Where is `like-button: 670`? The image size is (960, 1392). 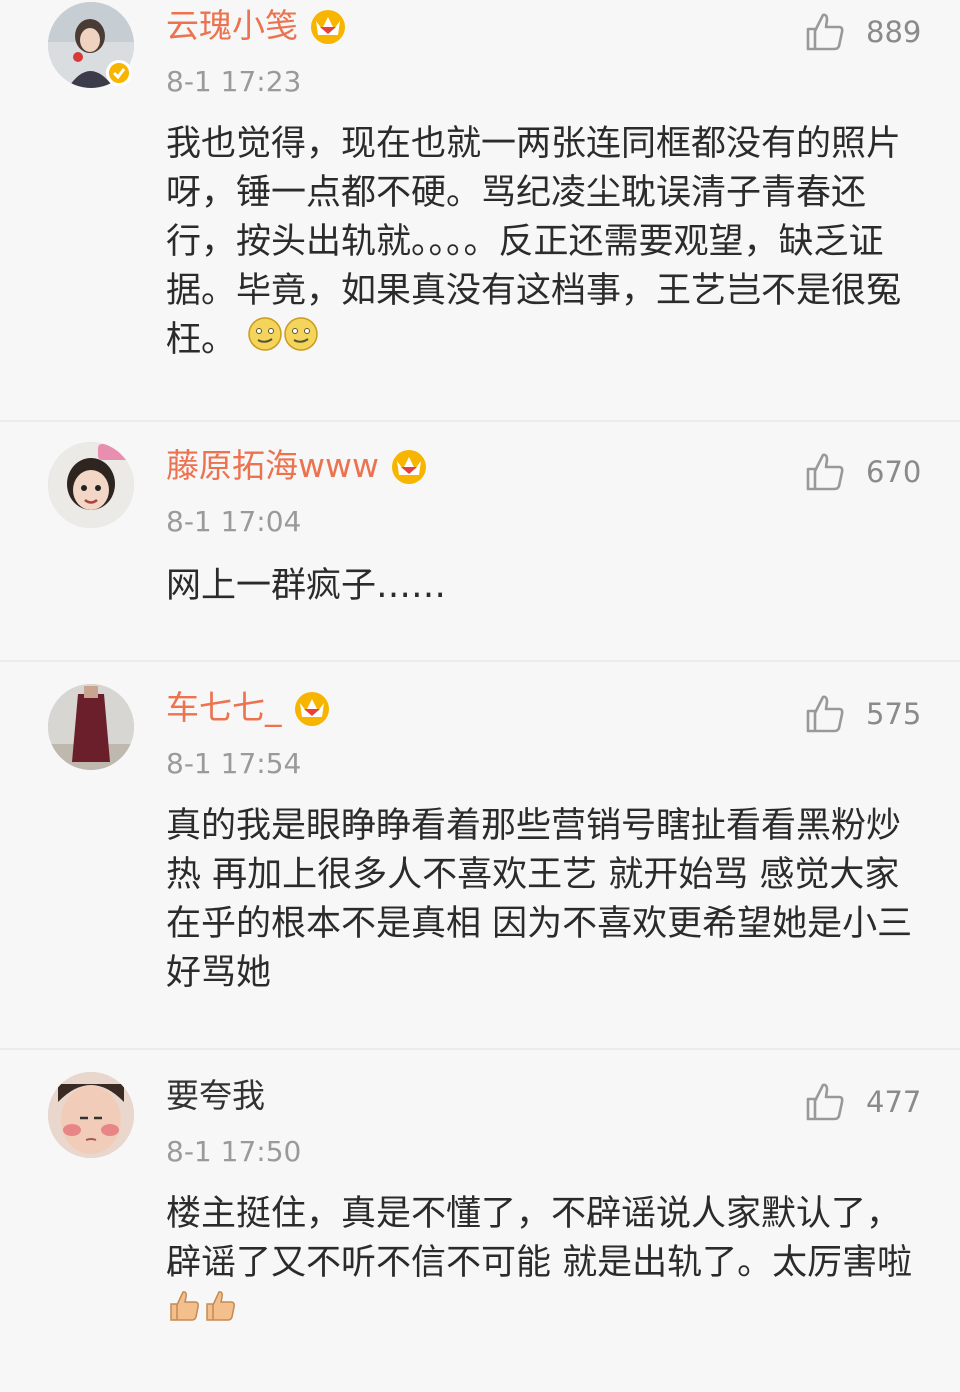 like-button: 670 is located at coordinates (862, 472).